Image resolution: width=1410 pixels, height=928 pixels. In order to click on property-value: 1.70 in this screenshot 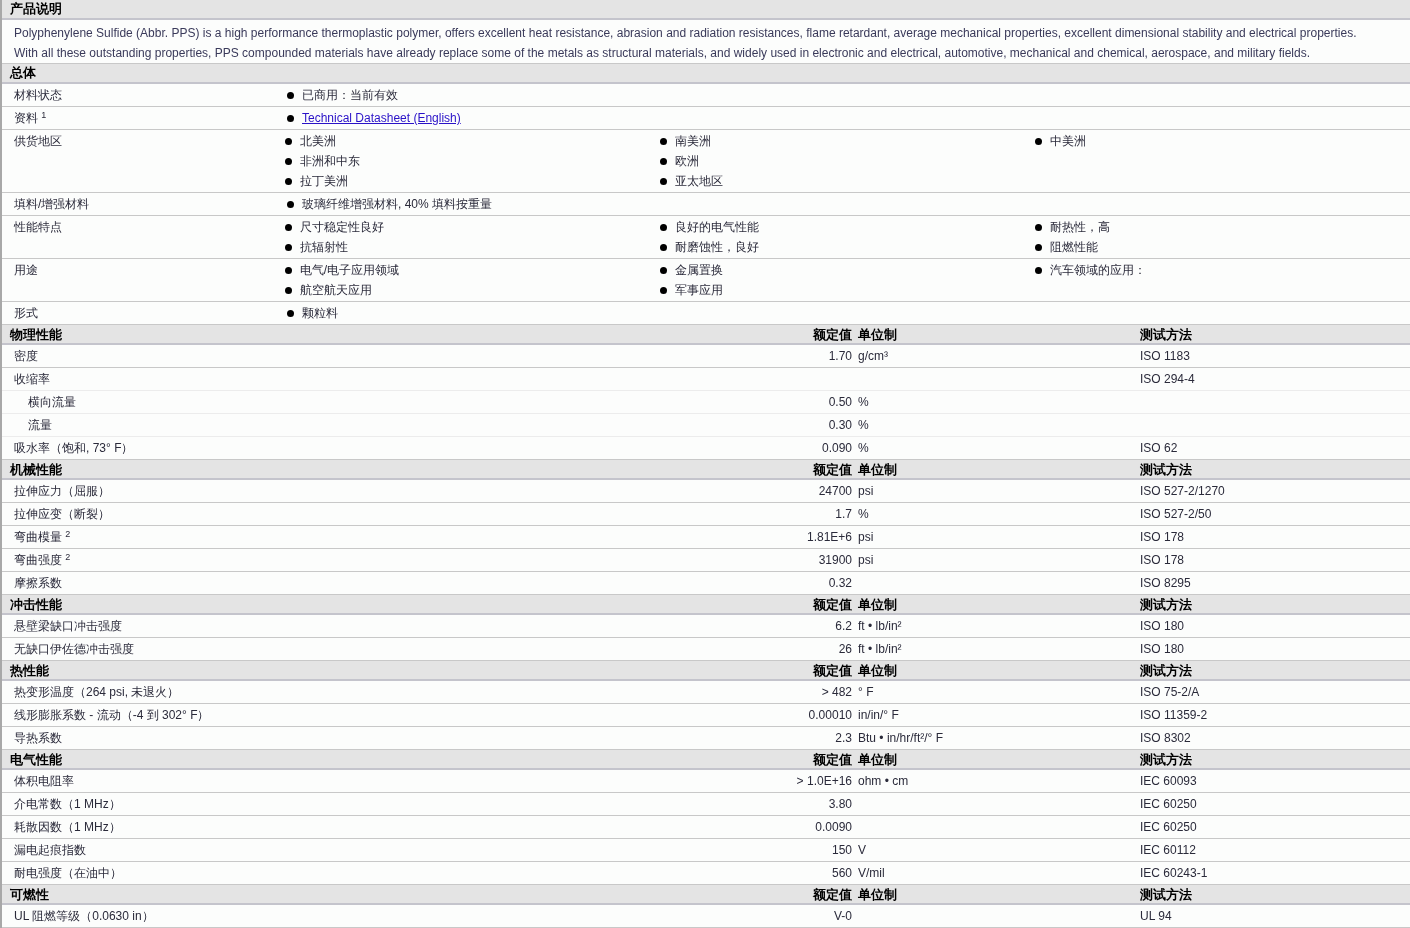, I will do `click(840, 356)`.